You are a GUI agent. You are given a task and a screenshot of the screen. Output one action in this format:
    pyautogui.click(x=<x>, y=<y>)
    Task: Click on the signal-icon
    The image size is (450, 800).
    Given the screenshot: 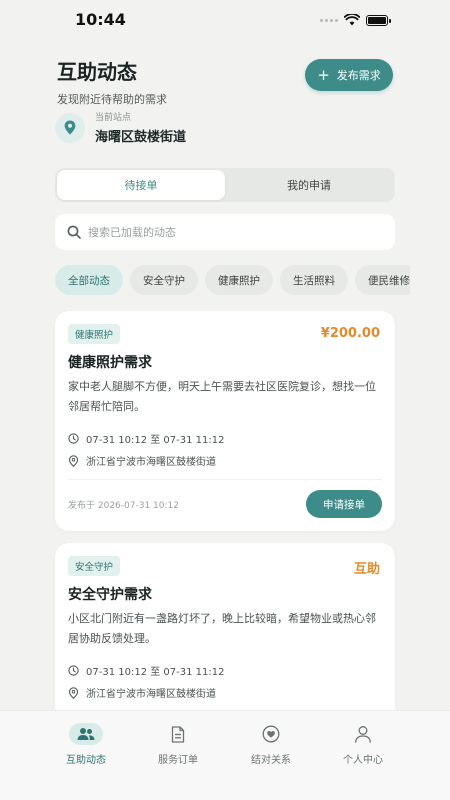 What is the action you would take?
    pyautogui.click(x=329, y=20)
    